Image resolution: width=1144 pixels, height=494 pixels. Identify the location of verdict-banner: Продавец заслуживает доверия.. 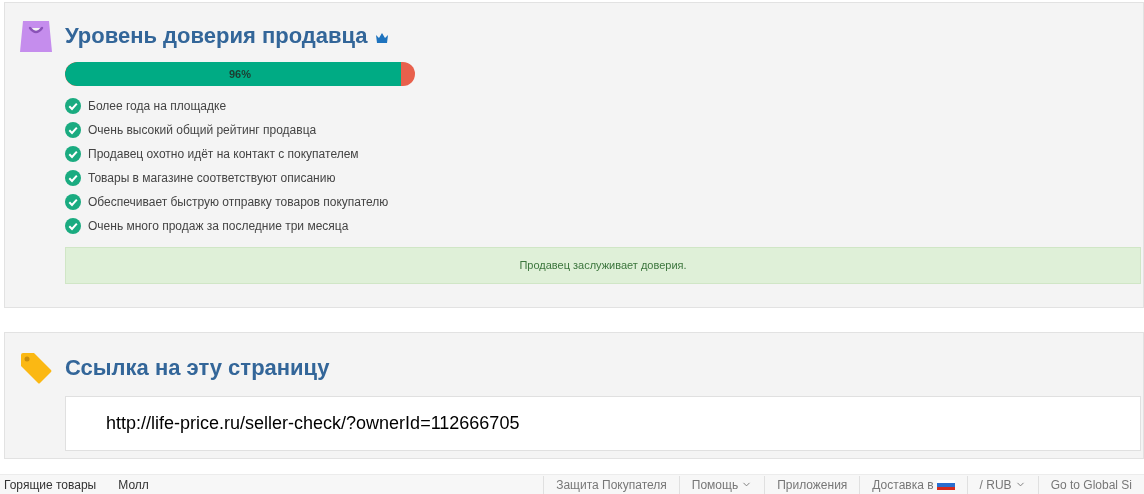
(603, 265).